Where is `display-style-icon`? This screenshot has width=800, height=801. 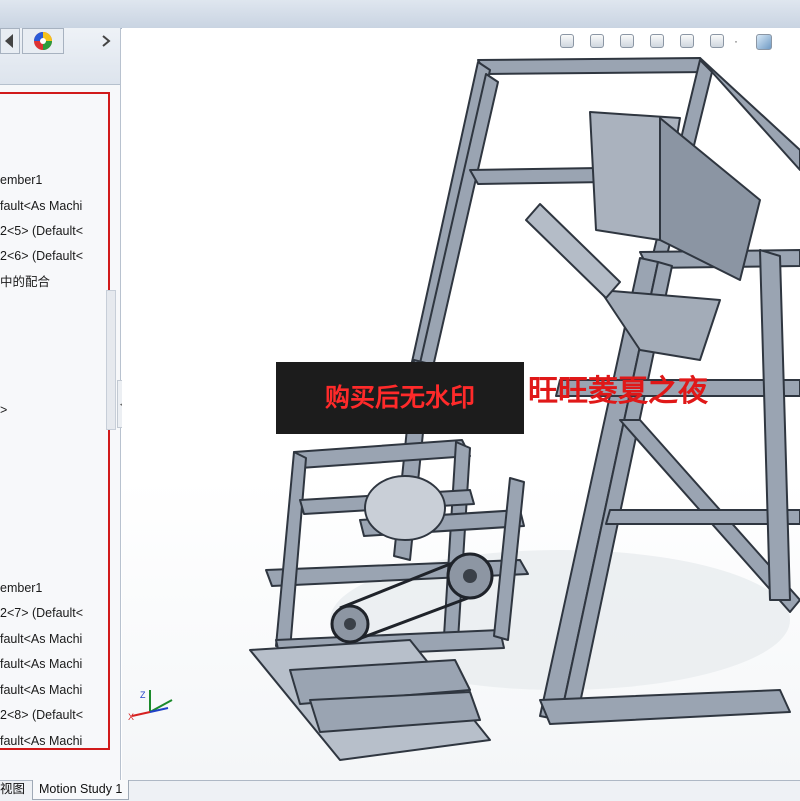 display-style-icon is located at coordinates (717, 41).